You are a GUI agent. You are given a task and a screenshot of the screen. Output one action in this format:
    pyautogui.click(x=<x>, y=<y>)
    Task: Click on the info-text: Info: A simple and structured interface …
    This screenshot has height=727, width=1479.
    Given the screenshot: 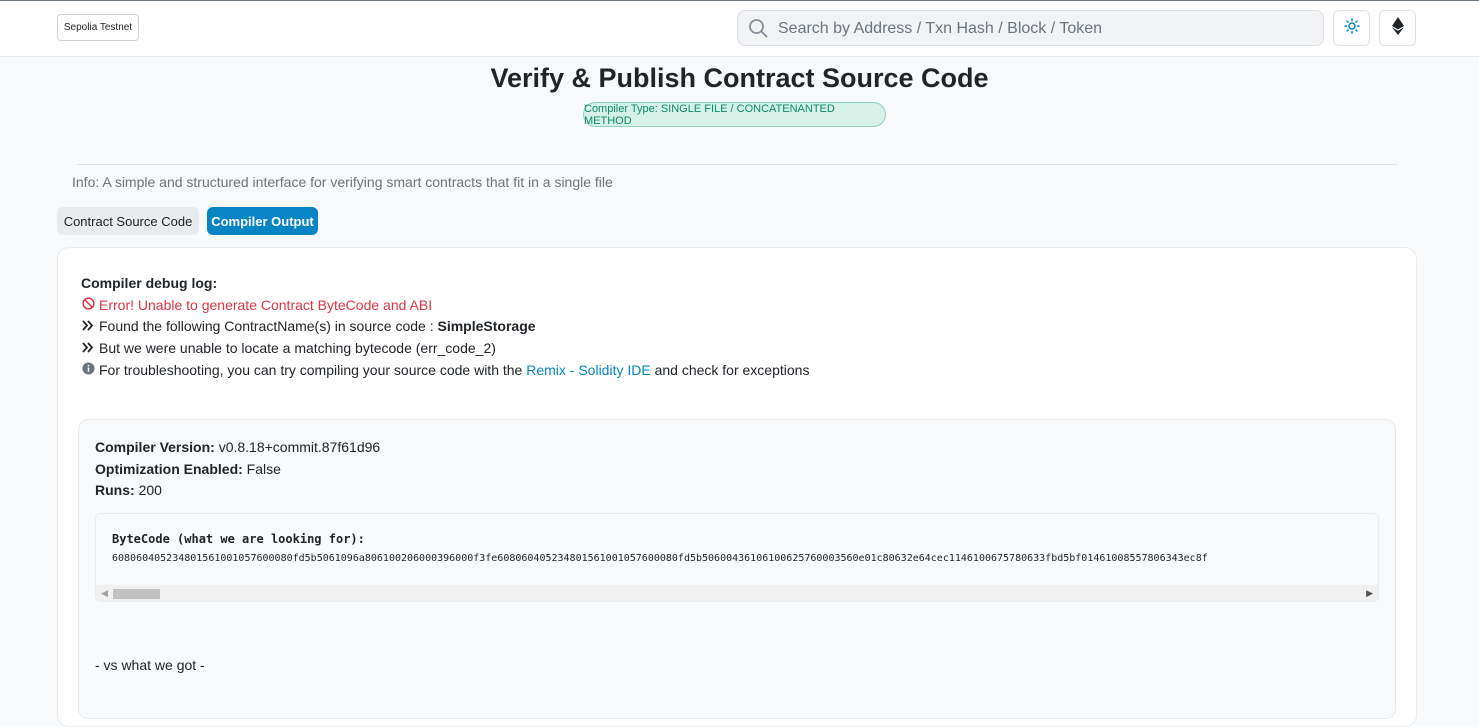 What is the action you would take?
    pyautogui.click(x=342, y=182)
    